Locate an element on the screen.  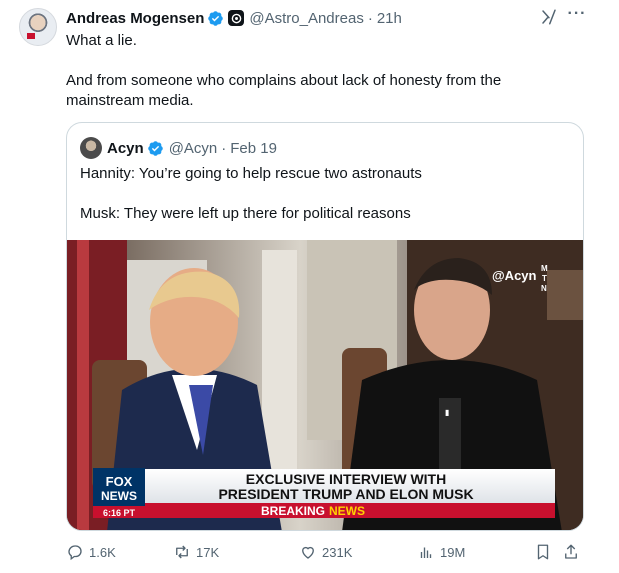
quoted-date: Feb 19 is located at coordinates (253, 148).